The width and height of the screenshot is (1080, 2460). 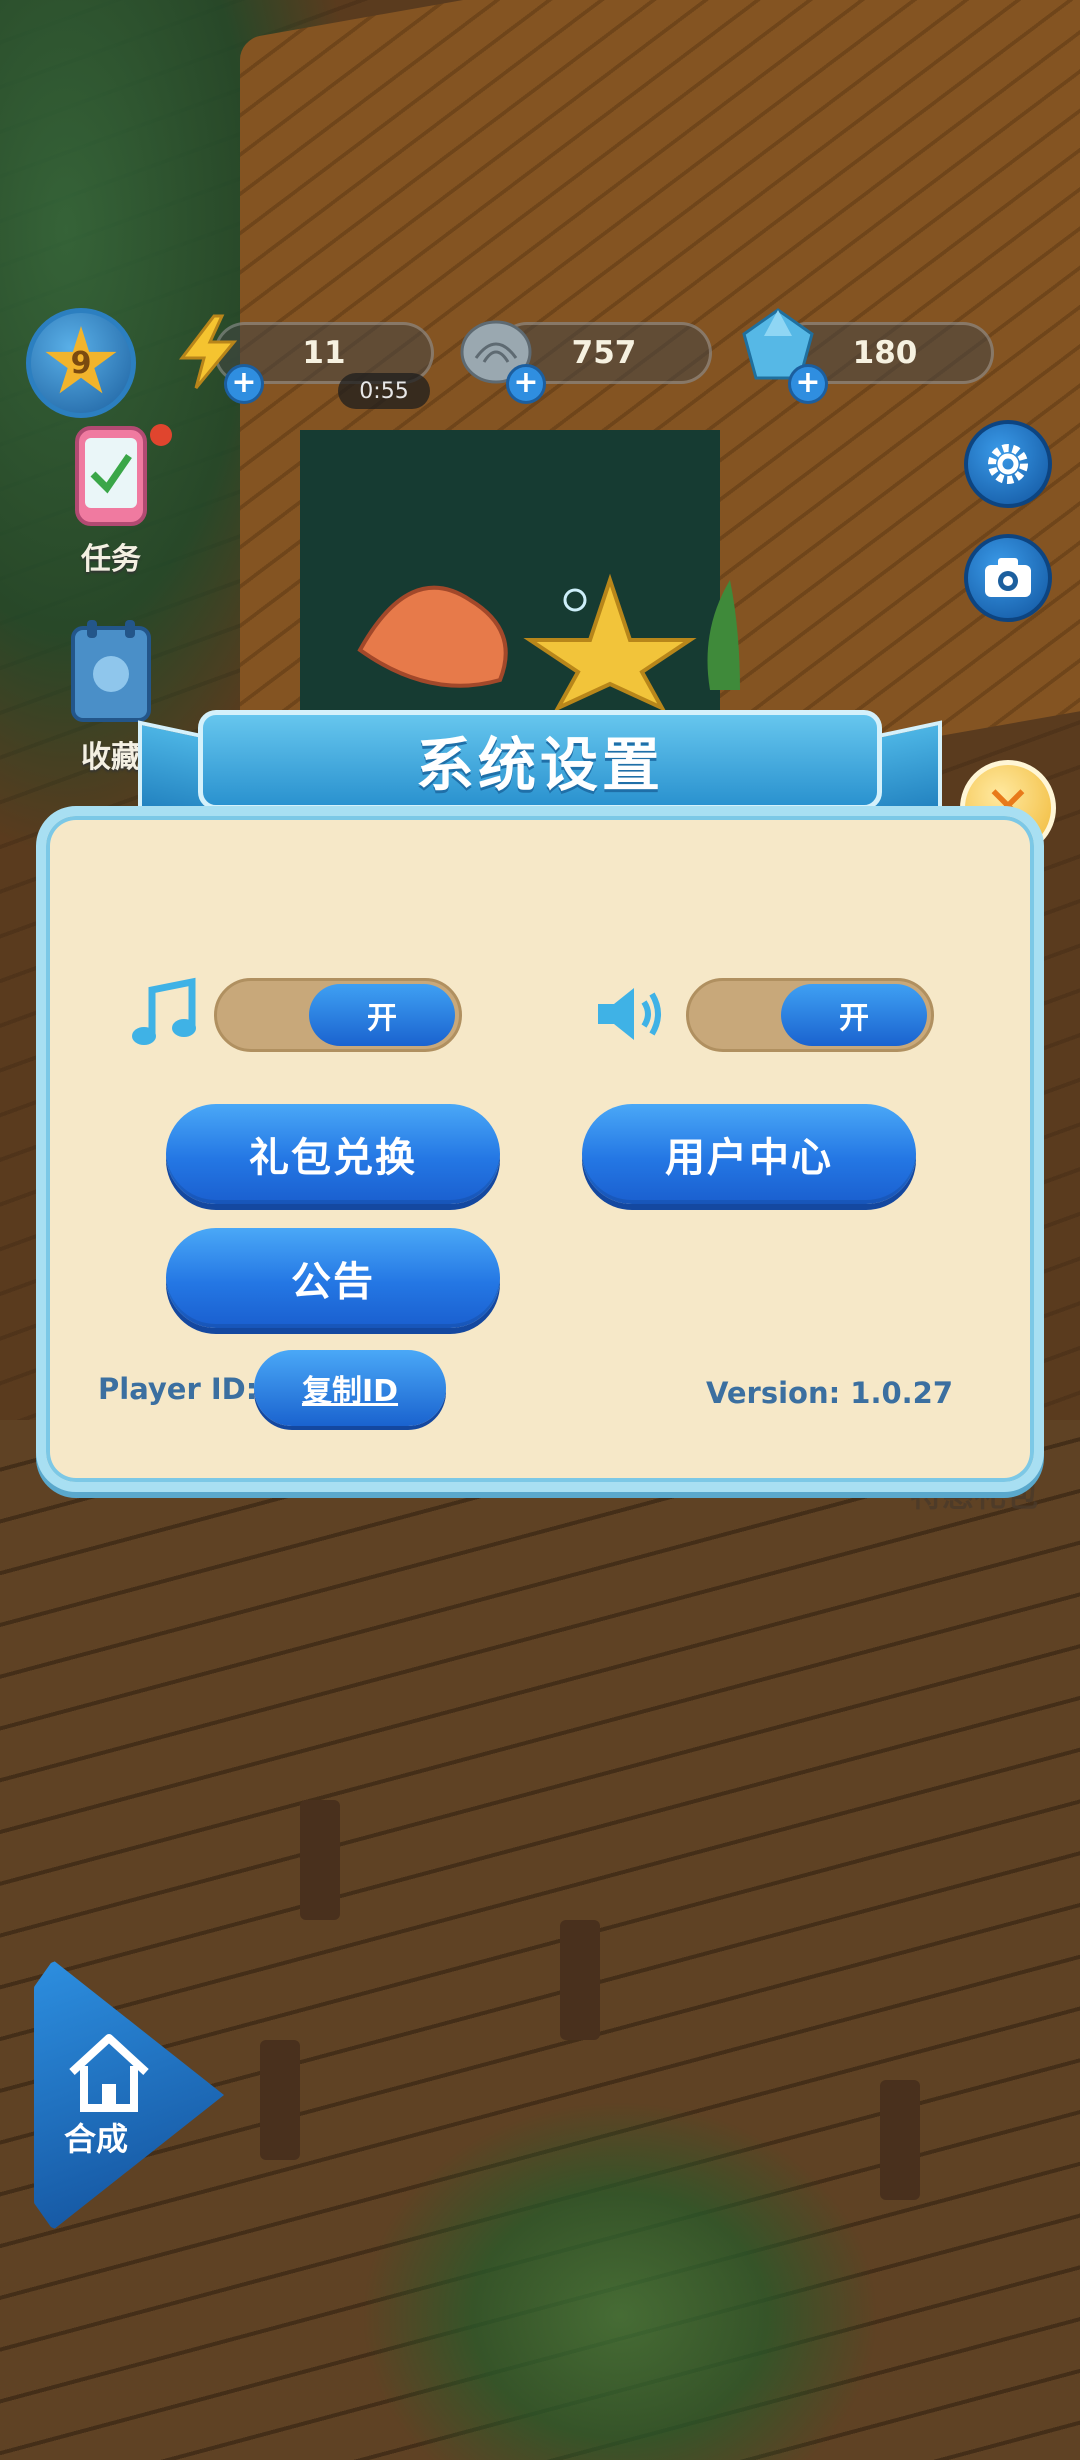 What do you see at coordinates (620, 2280) in the screenshot?
I see `palm-plants` at bounding box center [620, 2280].